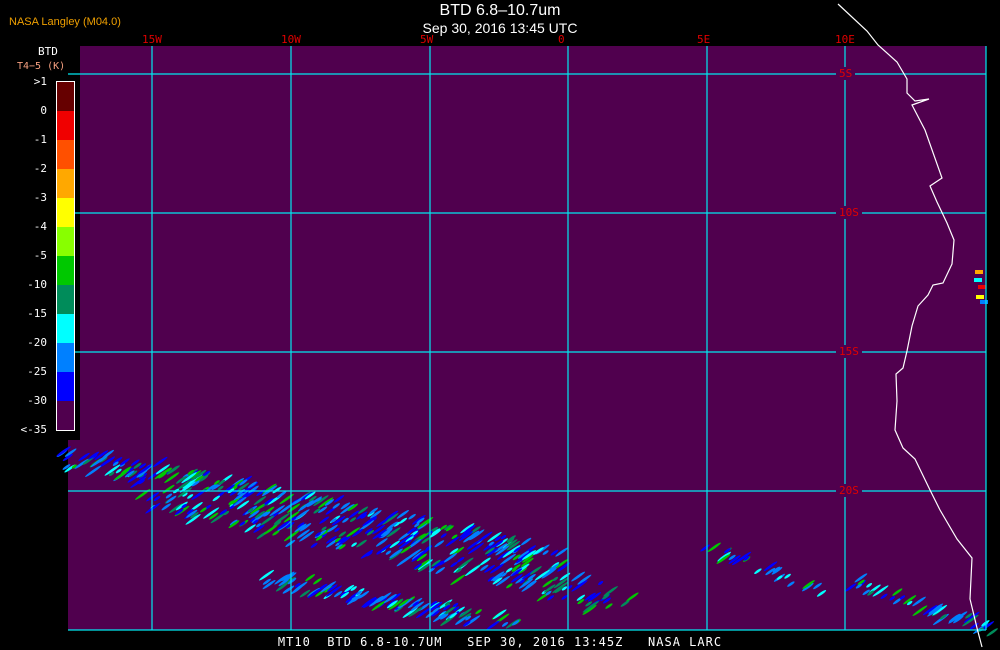  Describe the element at coordinates (561, 39) in the screenshot. I see `longitude-label: 0` at that location.